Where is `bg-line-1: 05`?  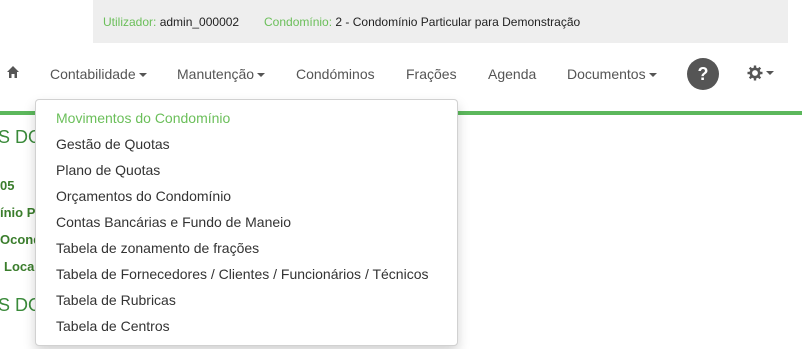
bg-line-1: 05 is located at coordinates (7, 185).